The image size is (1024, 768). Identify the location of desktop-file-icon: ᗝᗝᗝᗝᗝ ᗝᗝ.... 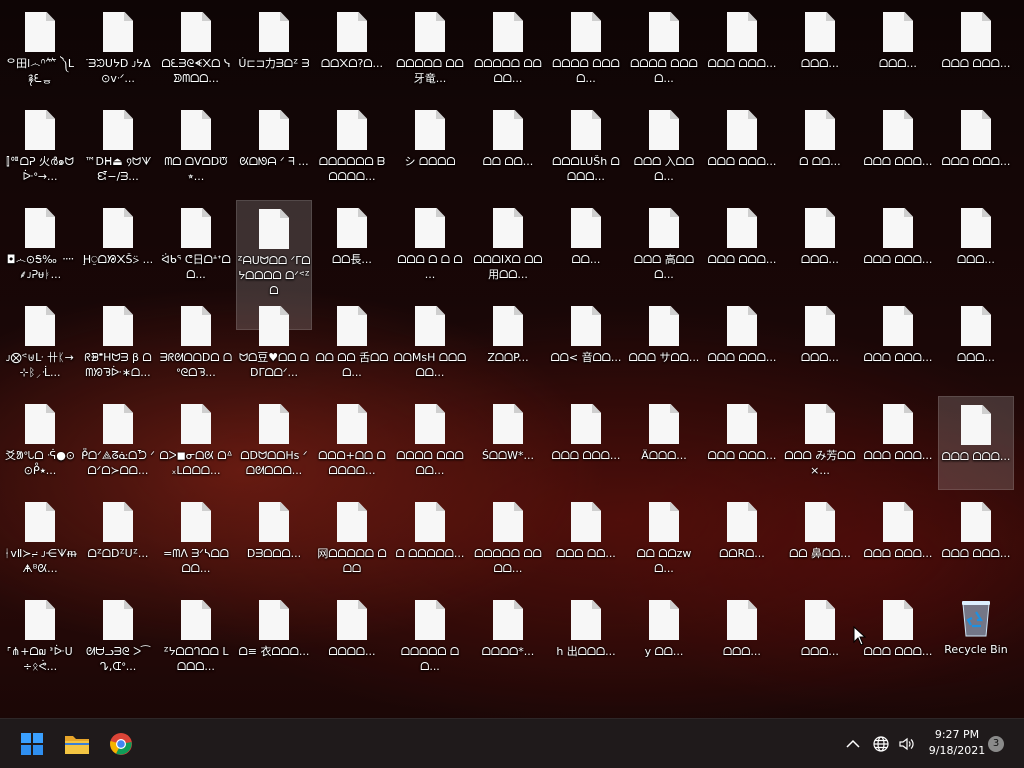
(430, 639).